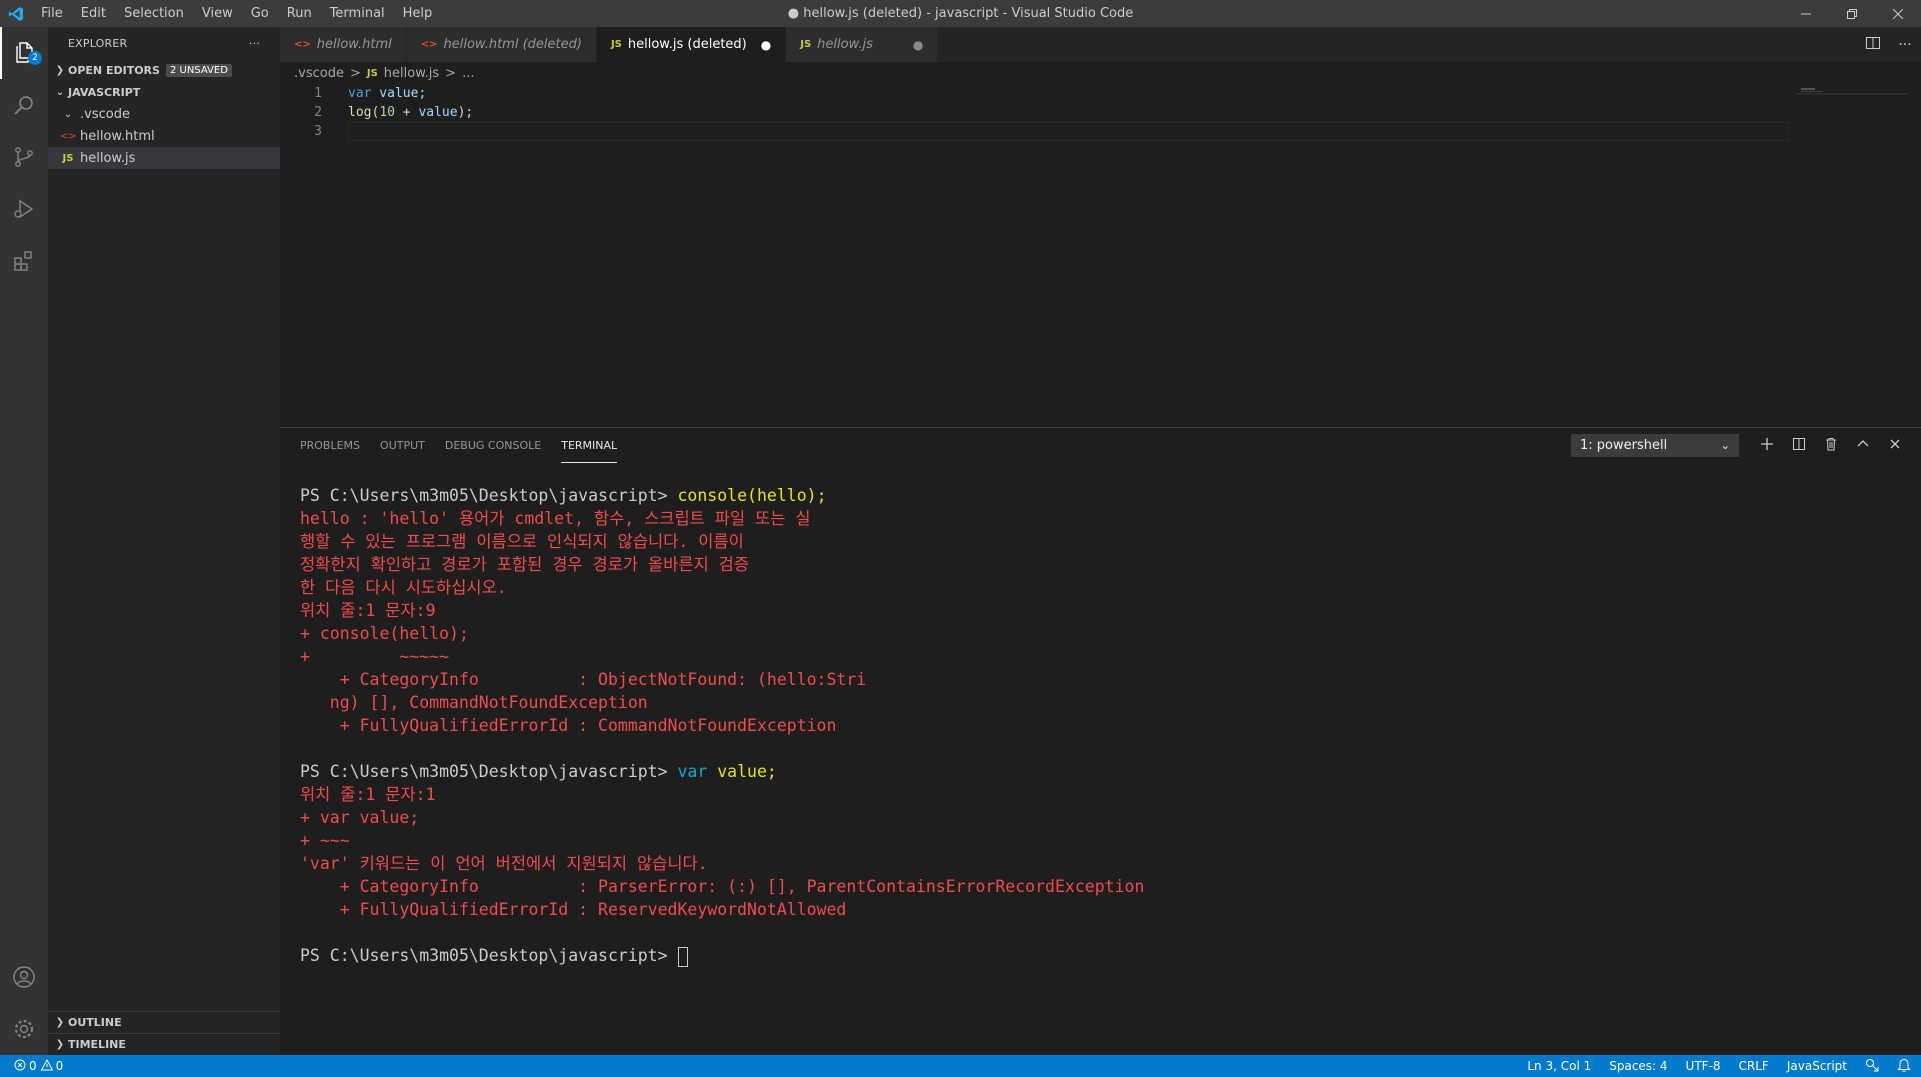 The image size is (1921, 1077). I want to click on terminal-error: 'var' 키워드는 이 언어 버전에서 지원되지 않습니다., so click(504, 863).